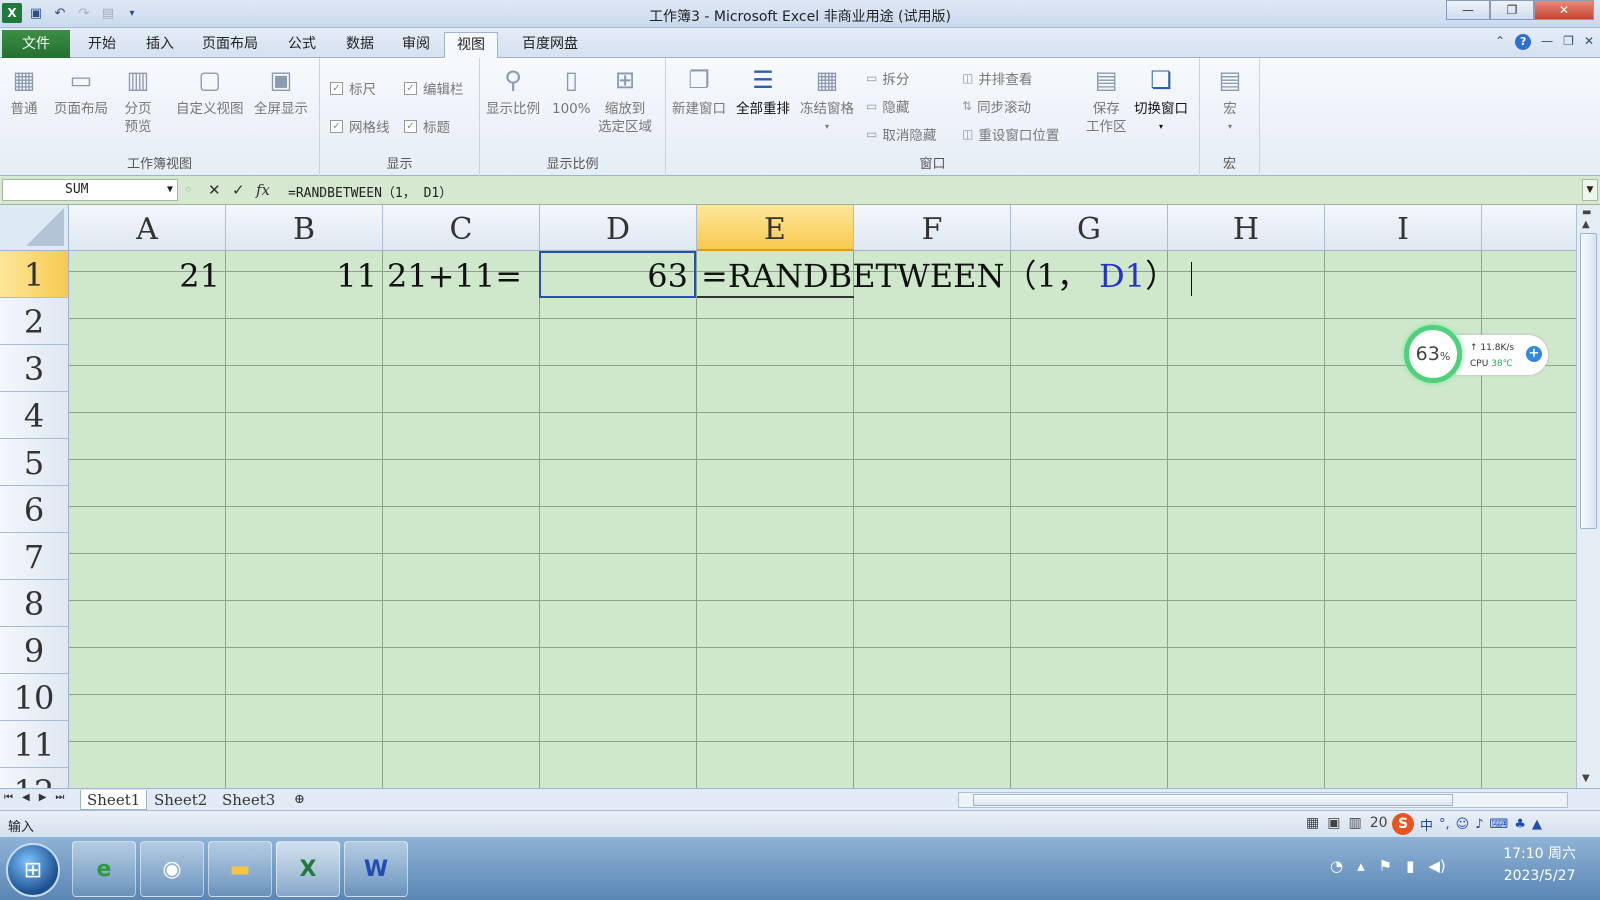  Describe the element at coordinates (763, 91) in the screenshot. I see `arrange-all-button: ☰ 全部重排` at that location.